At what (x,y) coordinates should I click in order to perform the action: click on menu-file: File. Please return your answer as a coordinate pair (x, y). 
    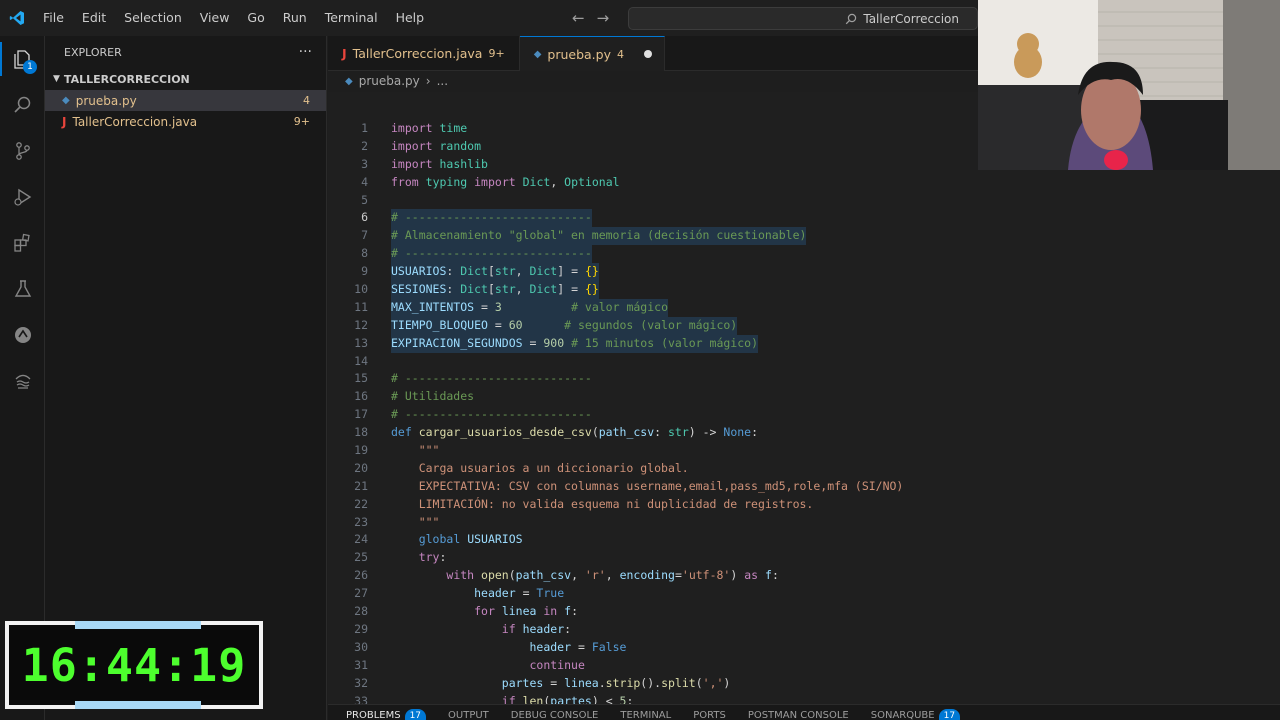
    Looking at the image, I should click on (53, 18).